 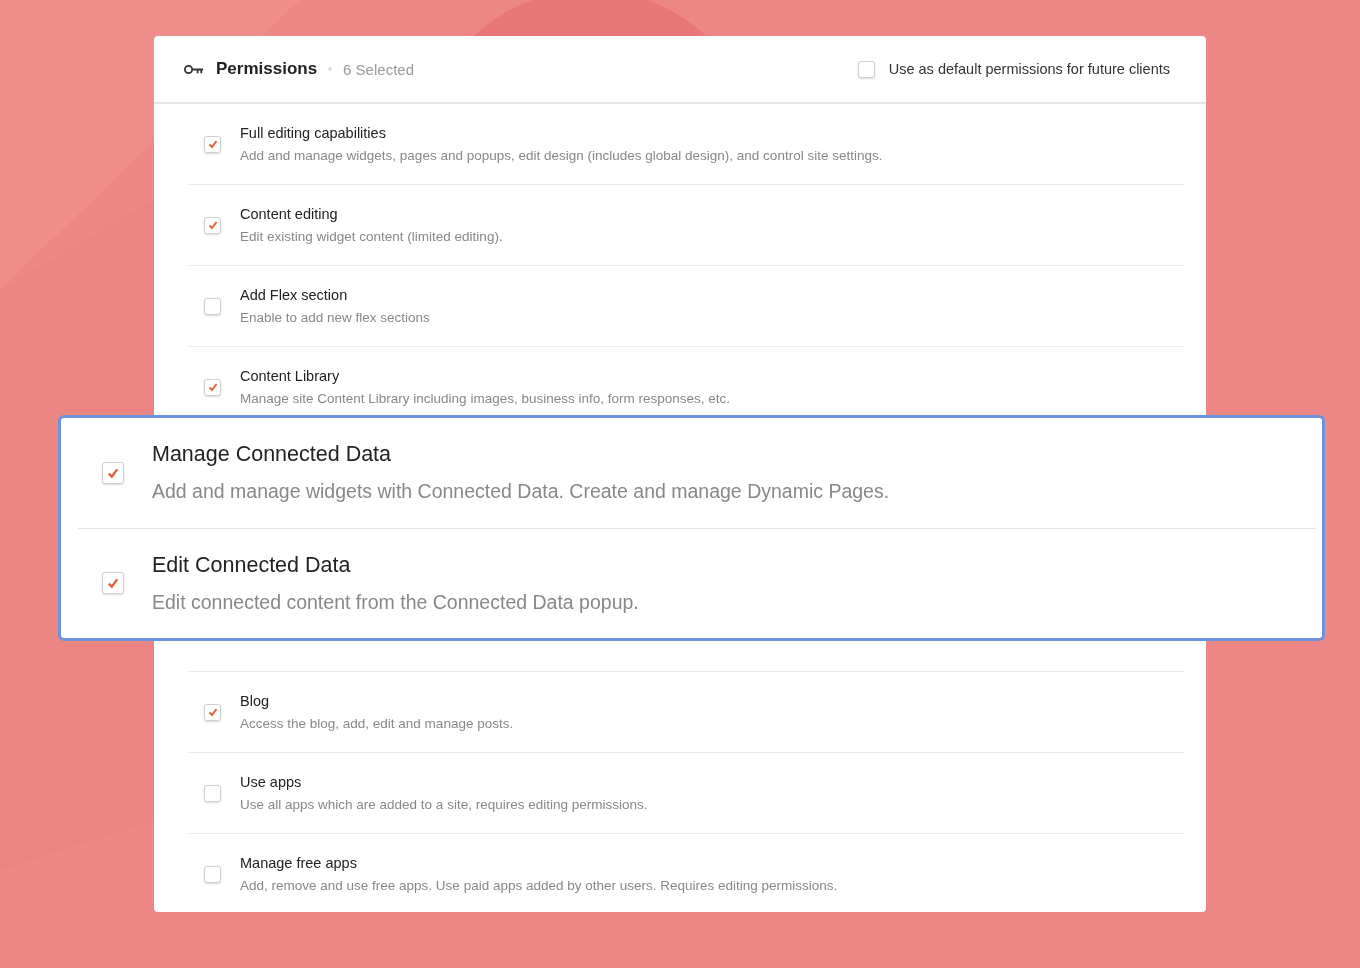 I want to click on permission-description: Use all apps which are added to a site, requires editing permissions., so click(x=444, y=804).